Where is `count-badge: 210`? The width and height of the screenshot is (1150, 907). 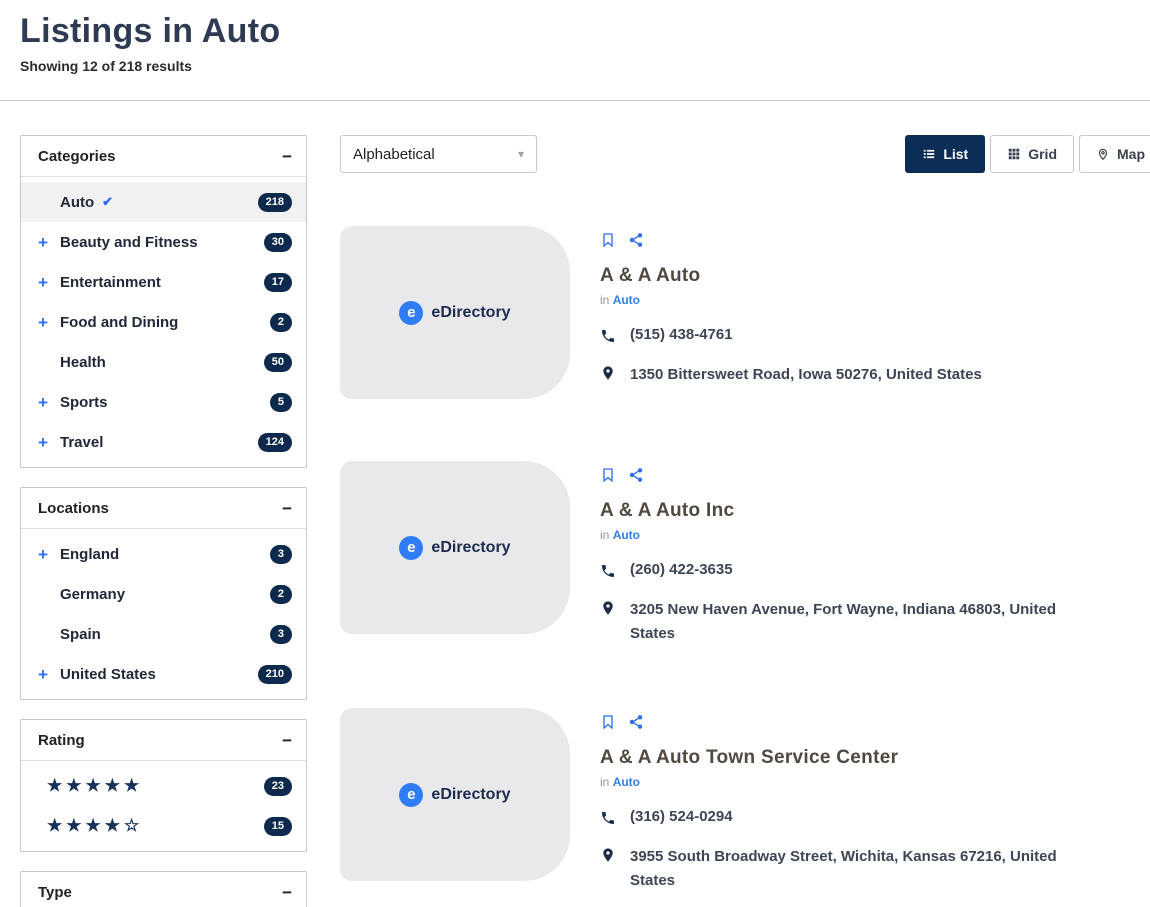 count-badge: 210 is located at coordinates (274, 674).